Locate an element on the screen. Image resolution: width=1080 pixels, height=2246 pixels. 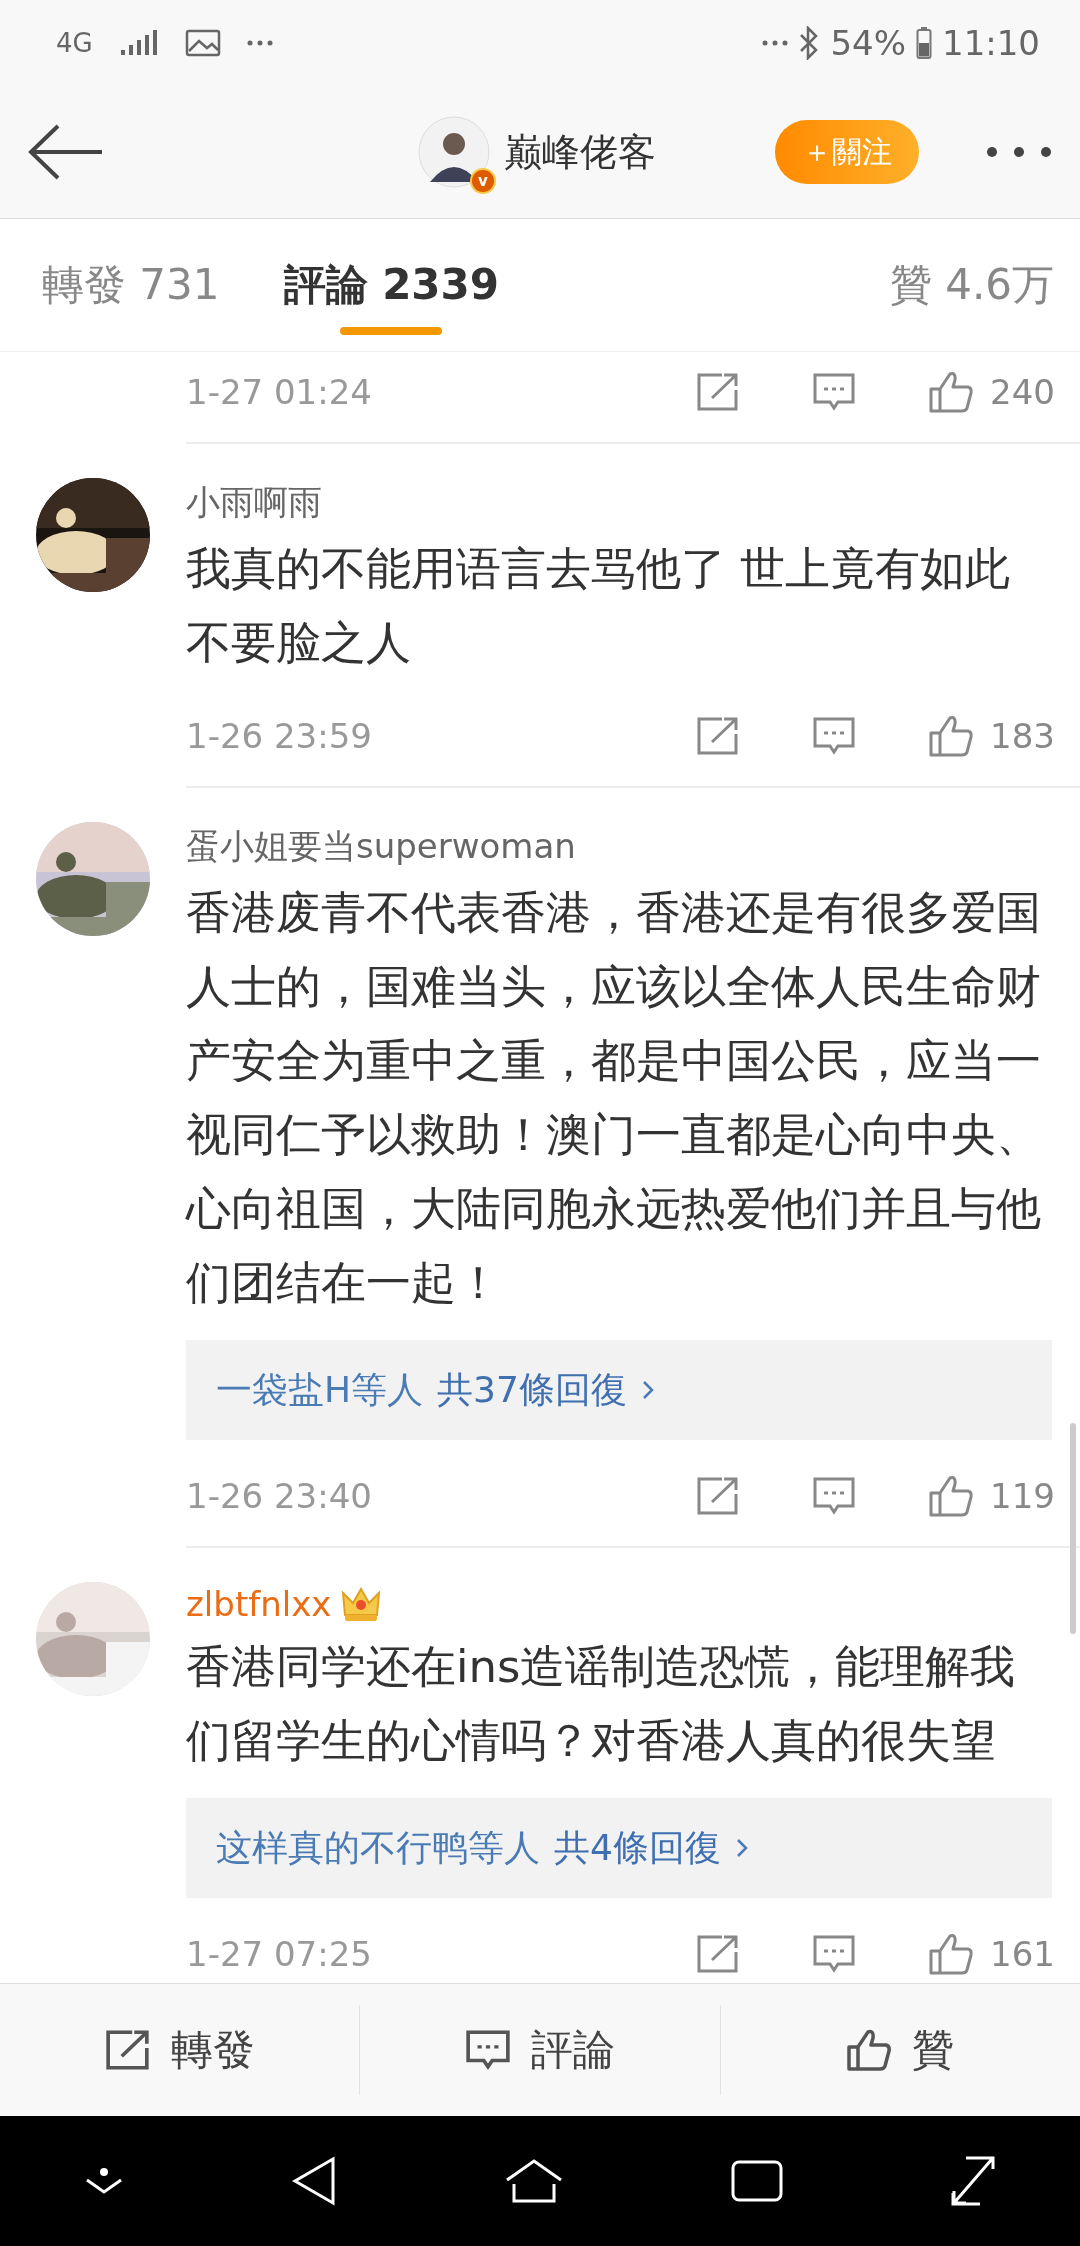
like-count: 183 is located at coordinates (1021, 736).